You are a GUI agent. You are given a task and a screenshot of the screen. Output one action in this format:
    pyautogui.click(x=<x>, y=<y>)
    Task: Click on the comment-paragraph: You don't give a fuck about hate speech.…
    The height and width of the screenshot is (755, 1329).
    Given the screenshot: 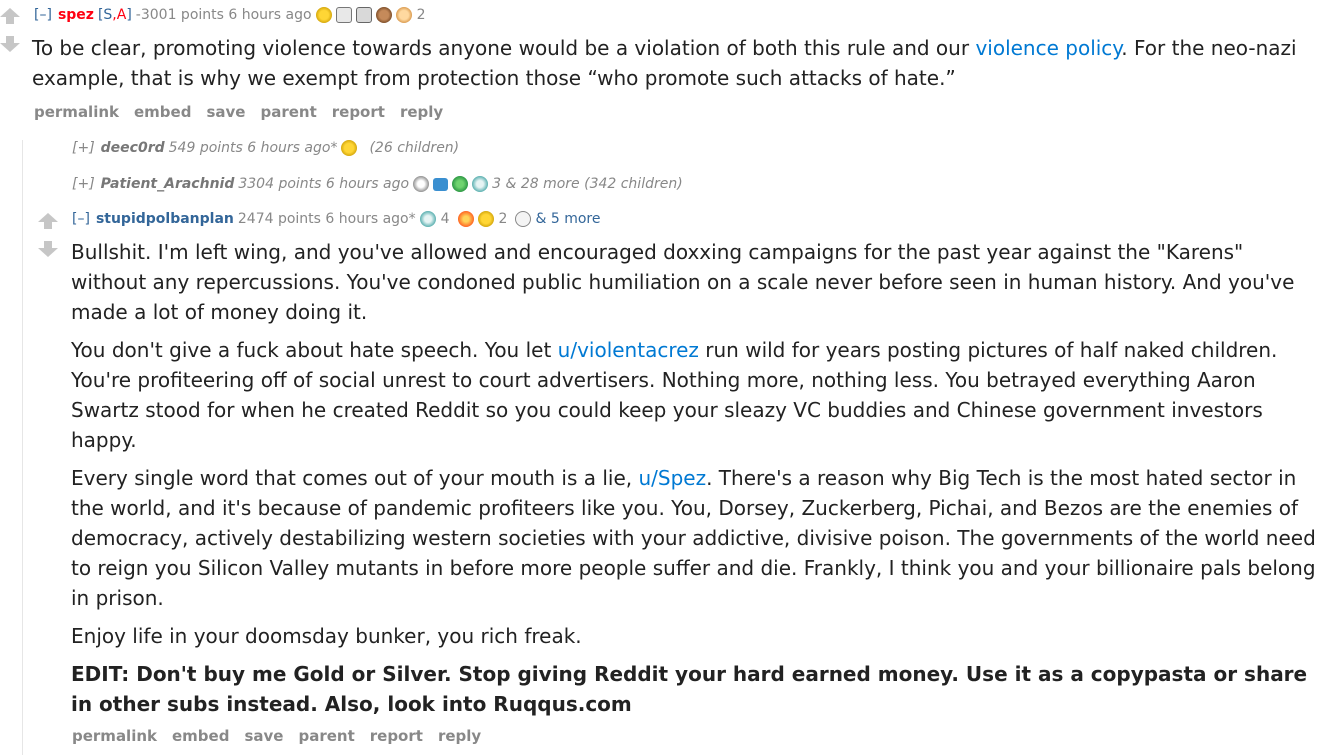 What is the action you would take?
    pyautogui.click(x=674, y=395)
    